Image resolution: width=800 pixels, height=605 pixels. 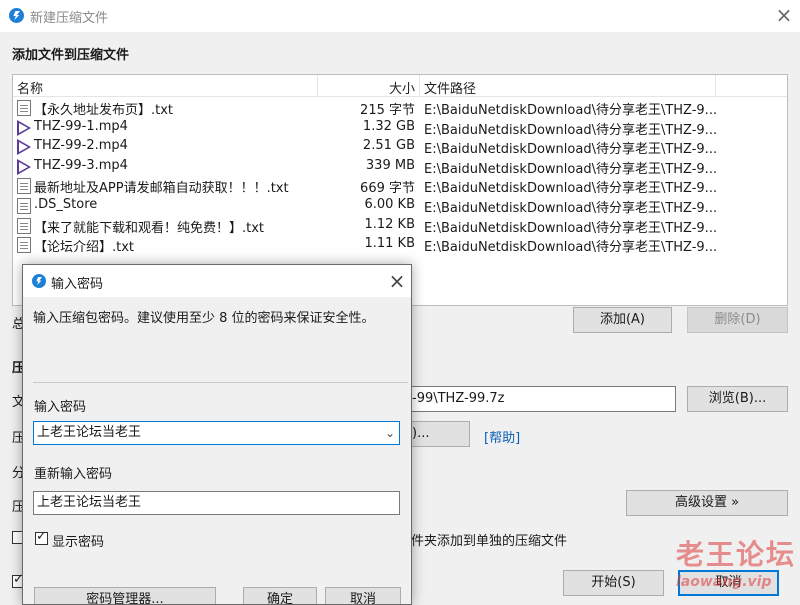 I want to click on main-titlebar: 新建压缩文件 ×, so click(x=400, y=16).